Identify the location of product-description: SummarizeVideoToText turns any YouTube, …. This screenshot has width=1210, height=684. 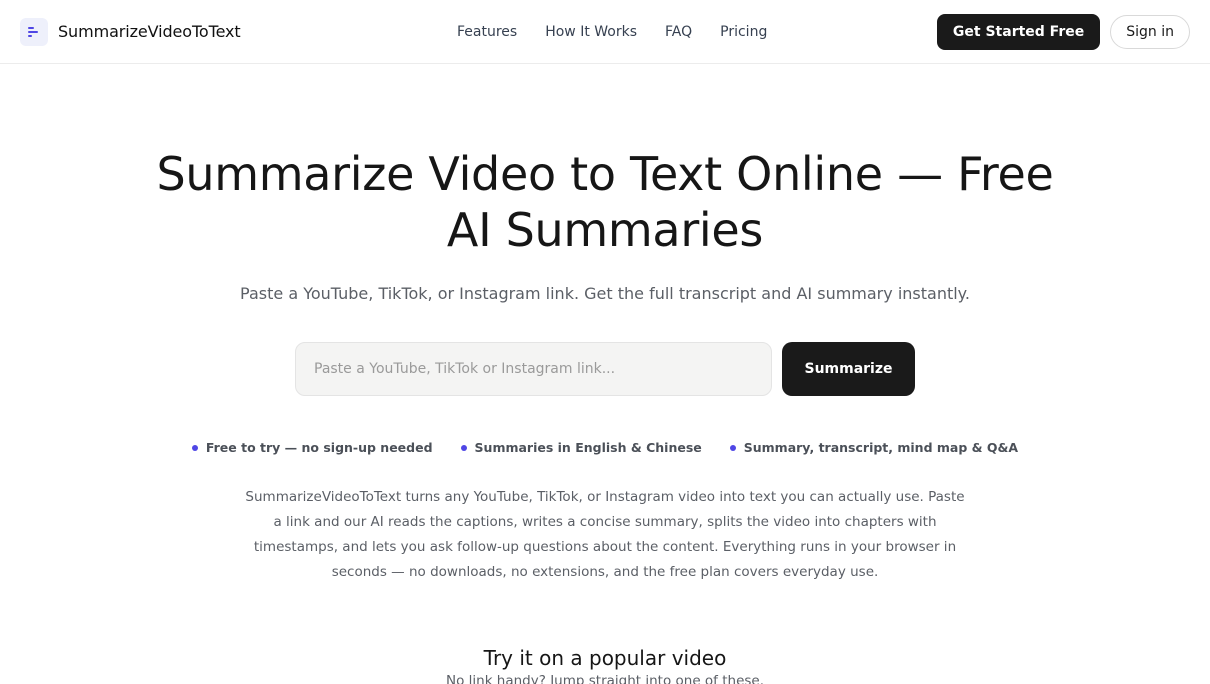
(605, 534).